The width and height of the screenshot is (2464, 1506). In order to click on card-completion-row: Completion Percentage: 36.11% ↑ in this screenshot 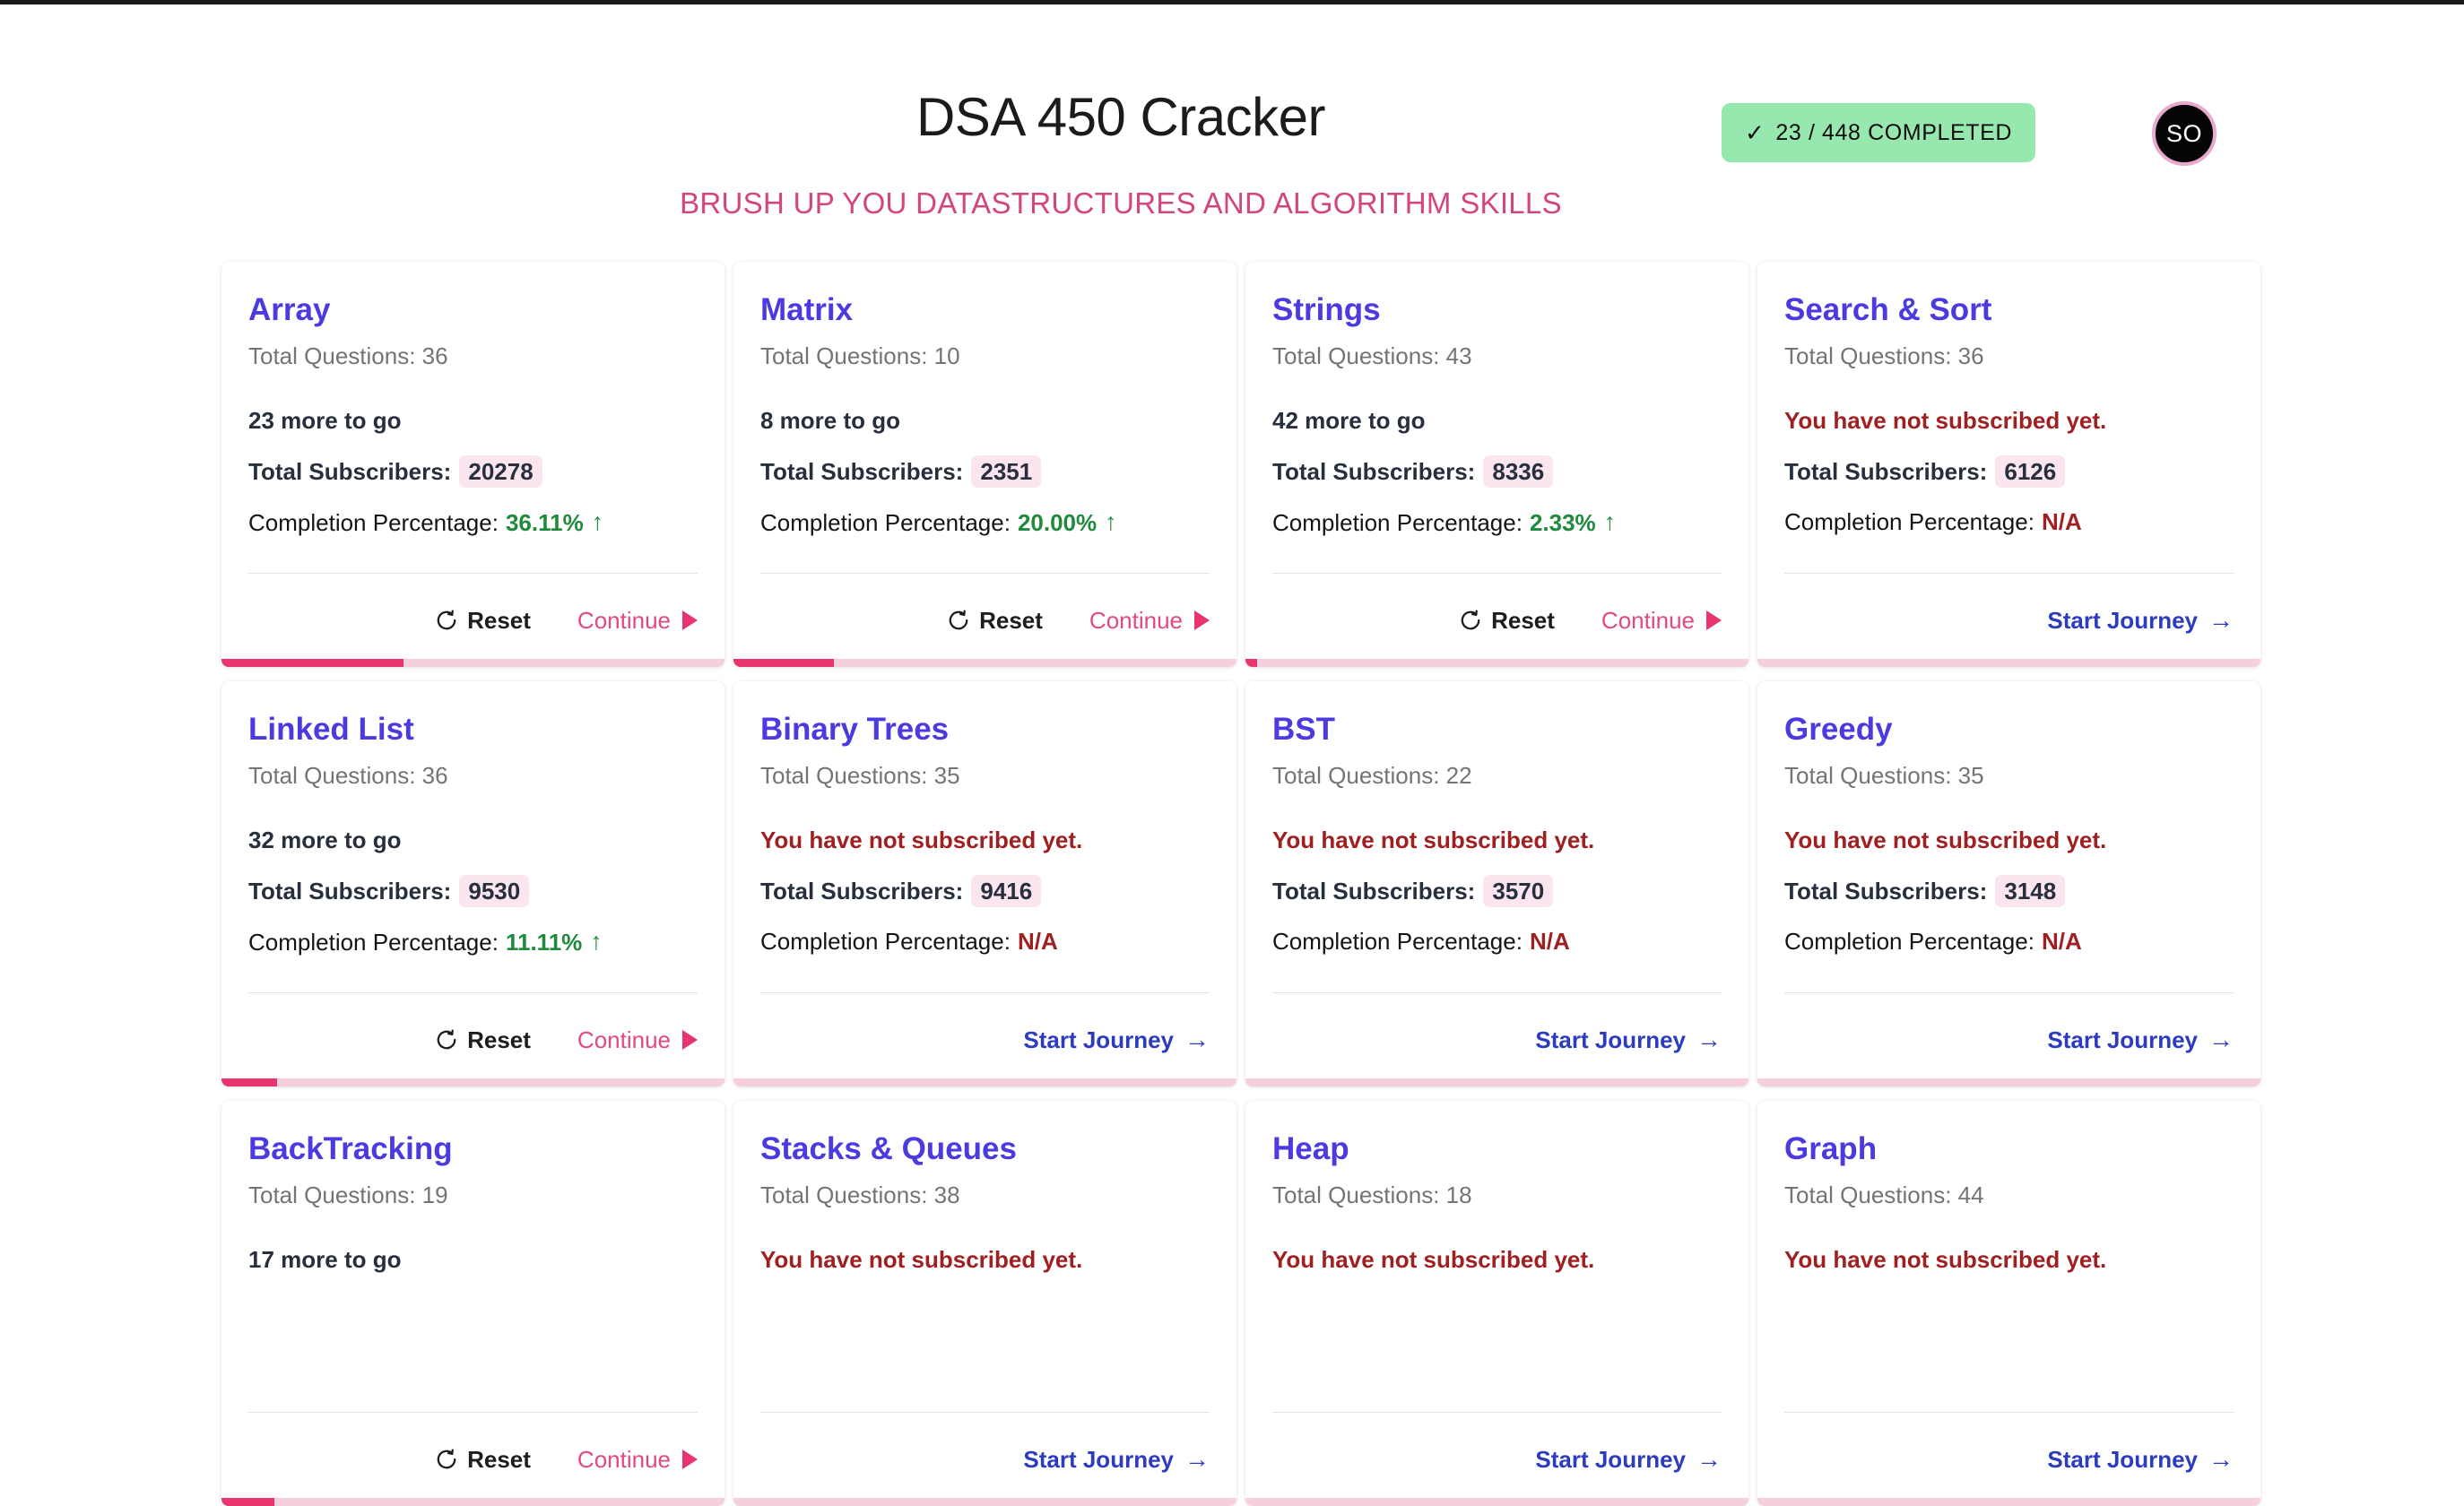, I will do `click(473, 522)`.